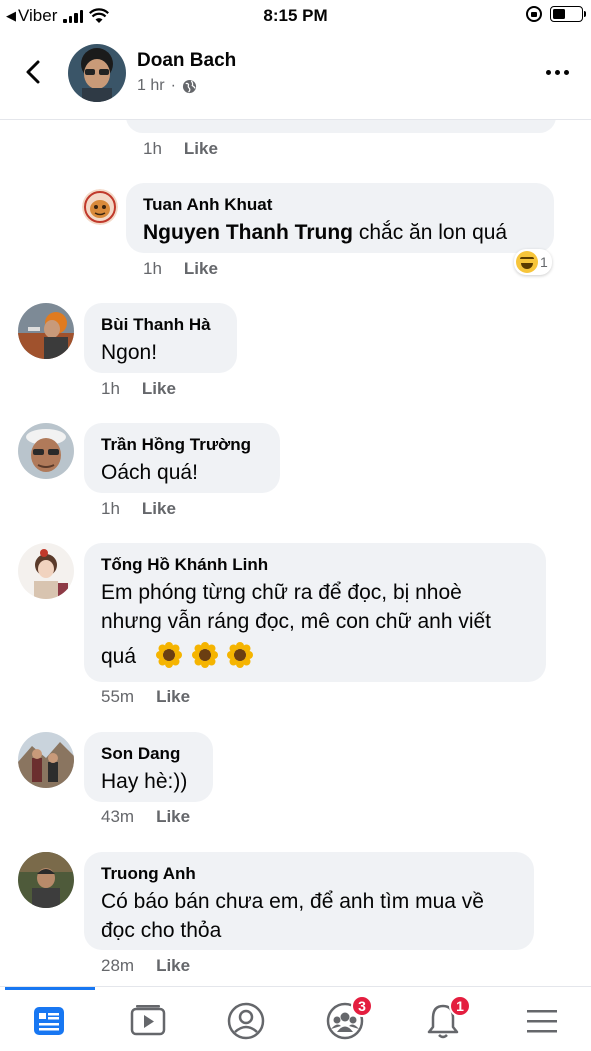 The width and height of the screenshot is (591, 1051). I want to click on commenter-name: Bùi Thanh Hà, so click(156, 325).